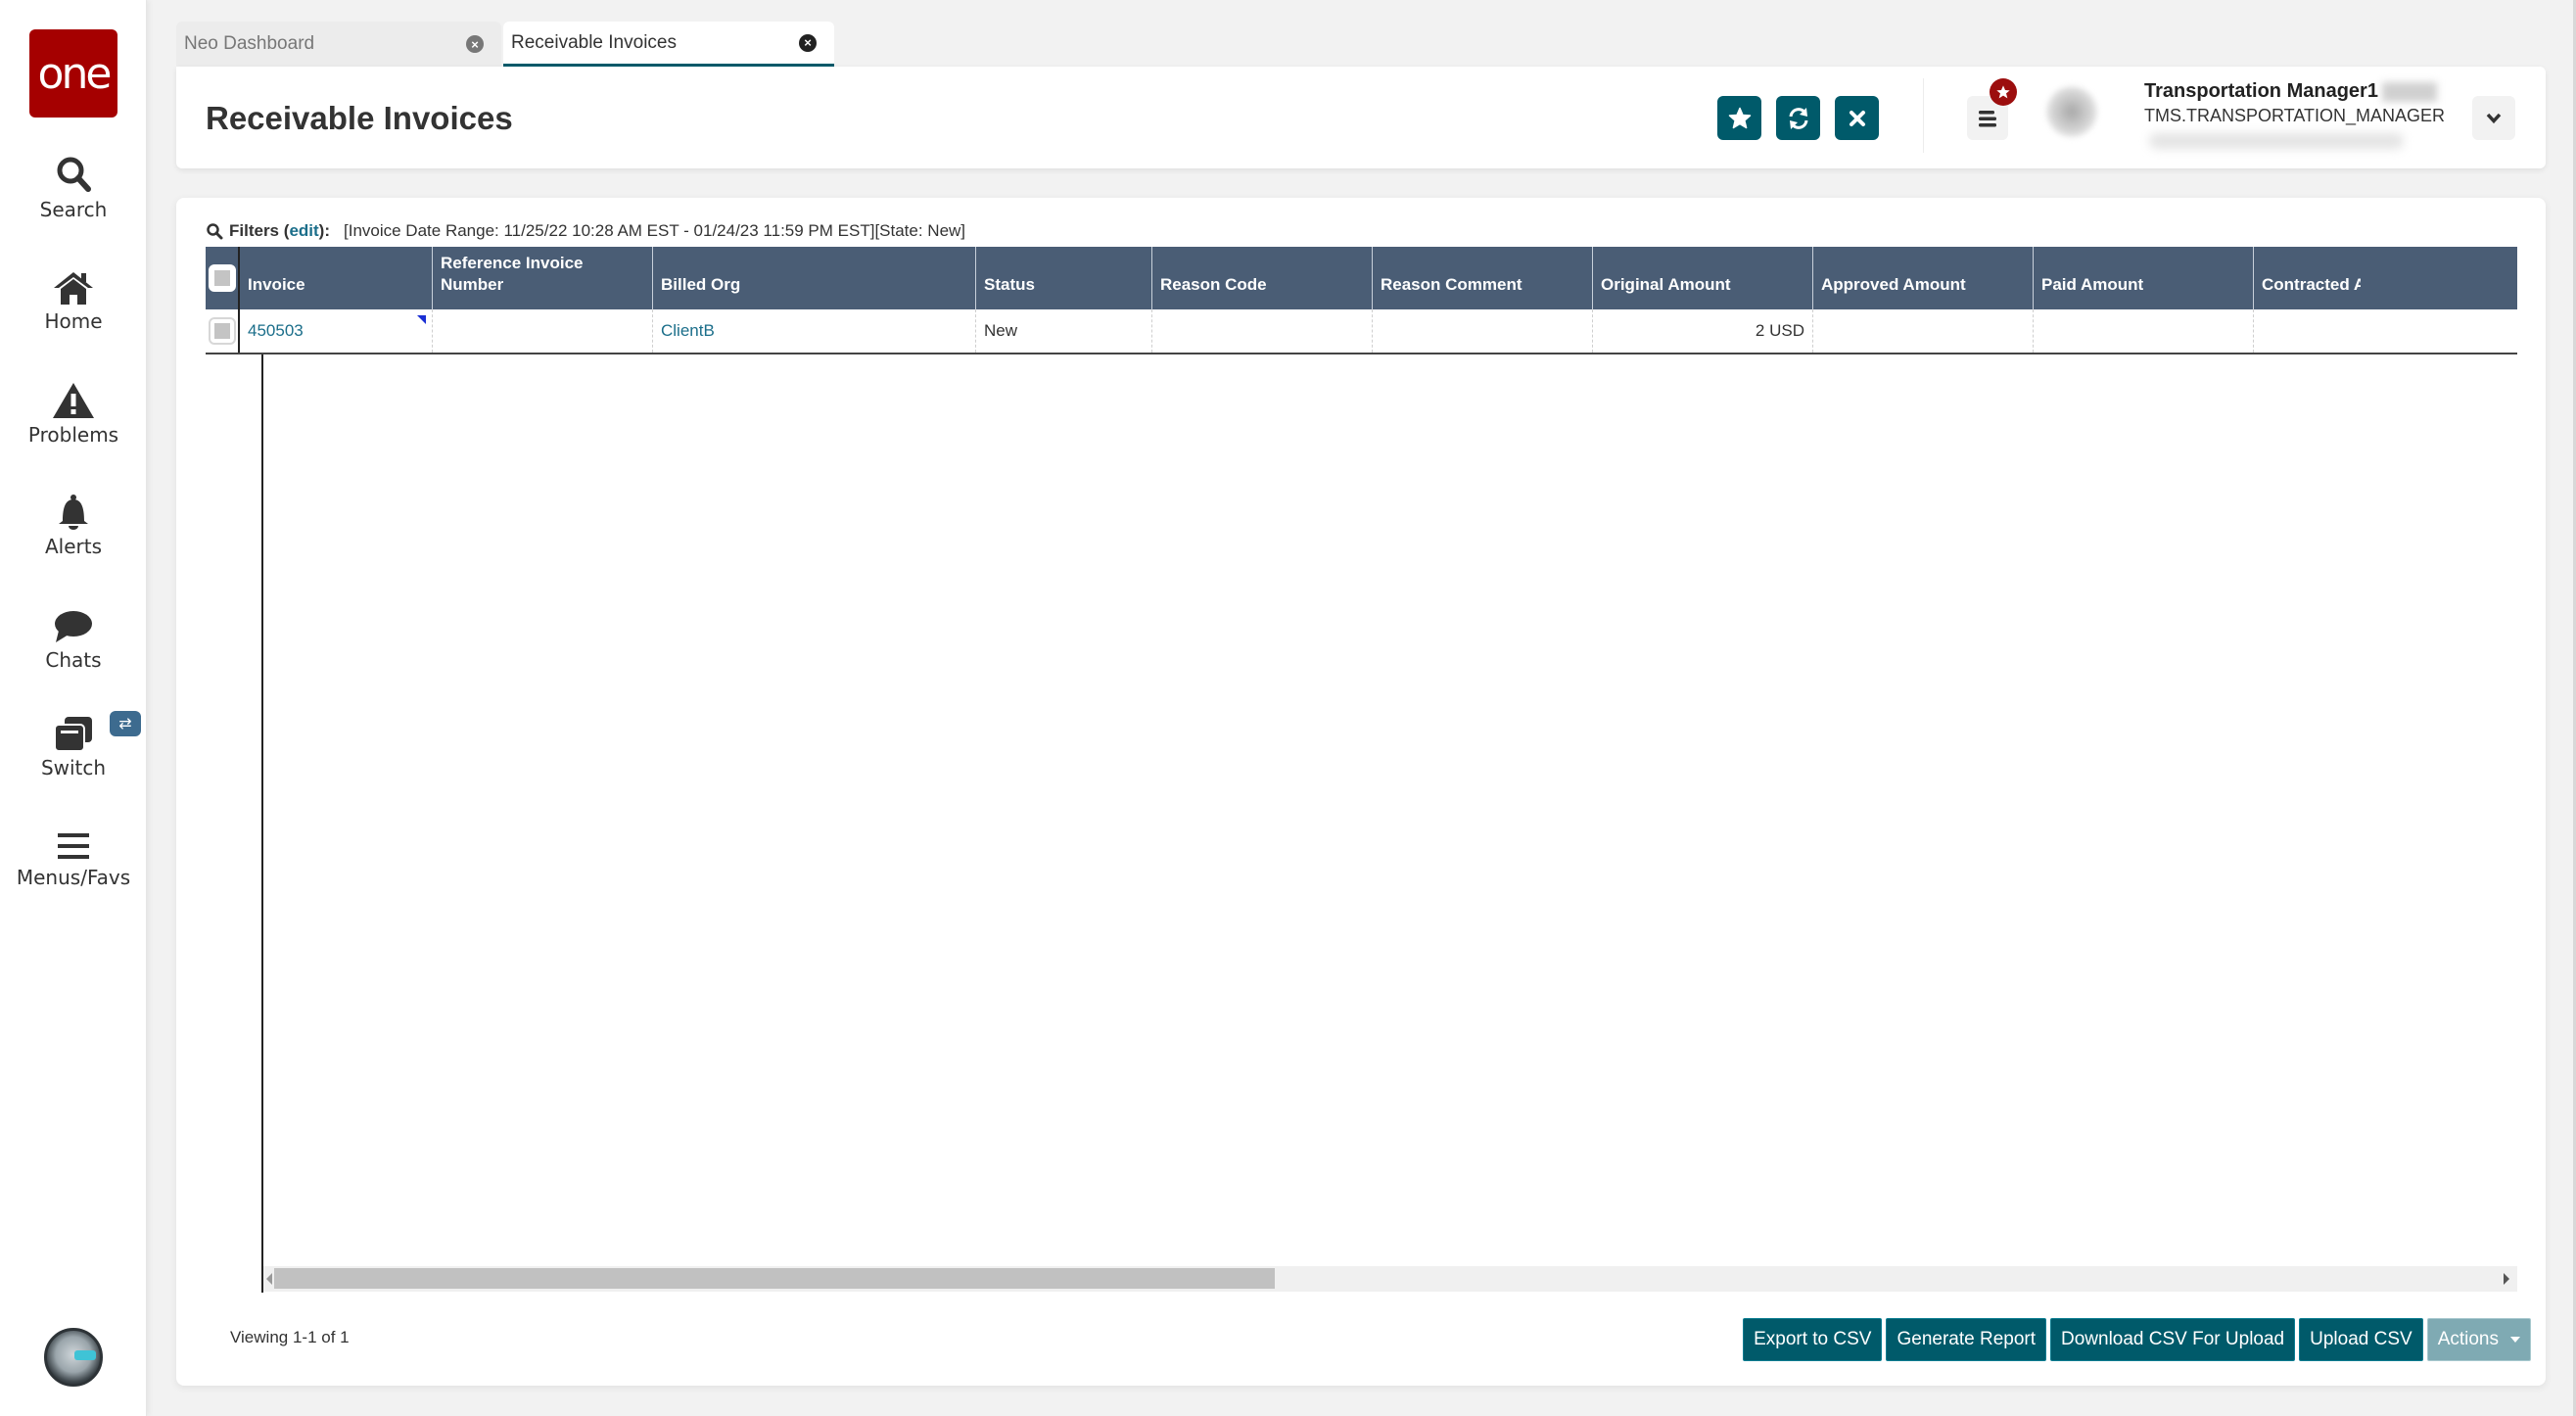 Image resolution: width=2576 pixels, height=1416 pixels. Describe the element at coordinates (290, 1337) in the screenshot. I see `pagination-status: Viewing 1-1 of 1` at that location.